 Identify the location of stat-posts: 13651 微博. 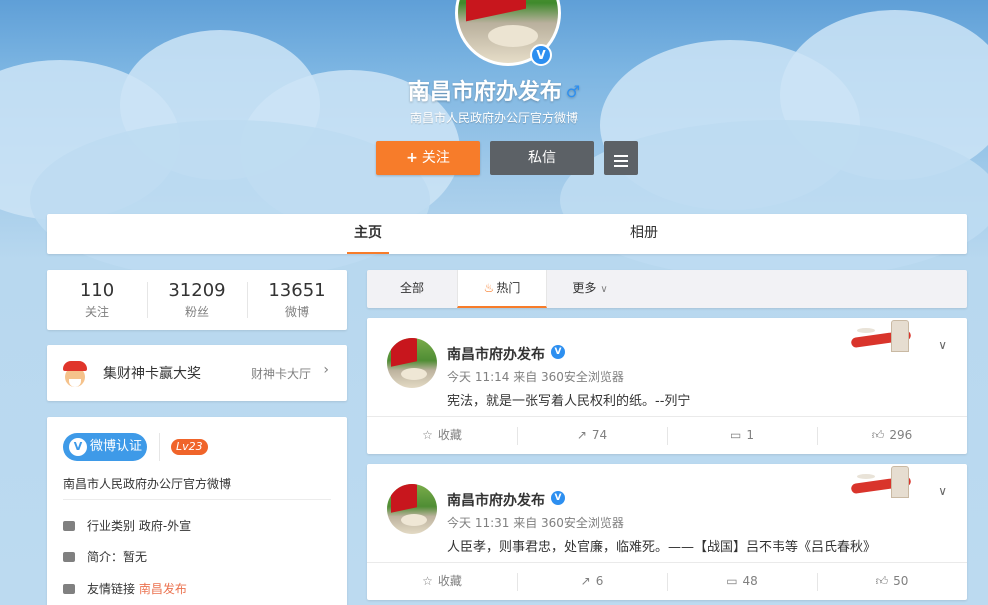
(297, 300).